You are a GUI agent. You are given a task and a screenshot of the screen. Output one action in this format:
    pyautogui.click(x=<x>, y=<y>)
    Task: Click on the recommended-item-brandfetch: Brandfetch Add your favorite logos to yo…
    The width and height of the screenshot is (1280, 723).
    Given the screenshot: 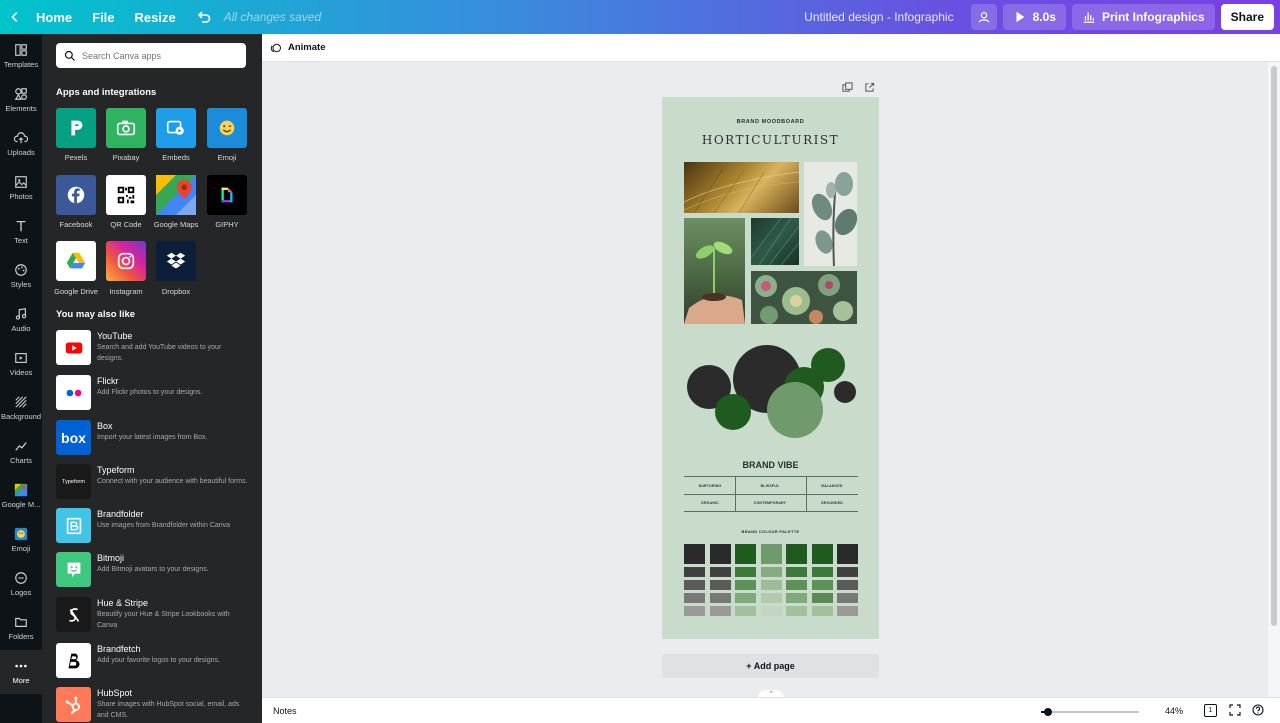 What is the action you would take?
    pyautogui.click(x=156, y=663)
    